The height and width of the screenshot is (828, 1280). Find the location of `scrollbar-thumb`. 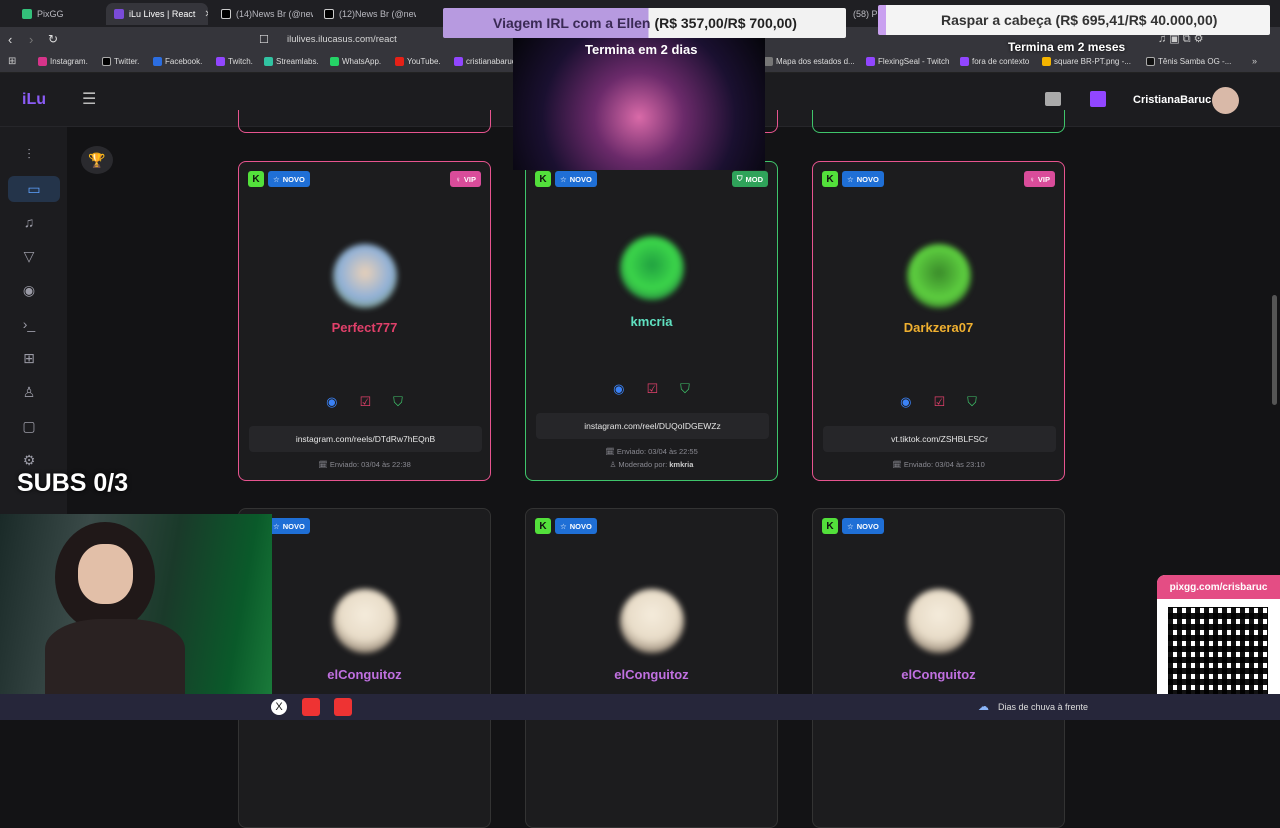

scrollbar-thumb is located at coordinates (1274, 350).